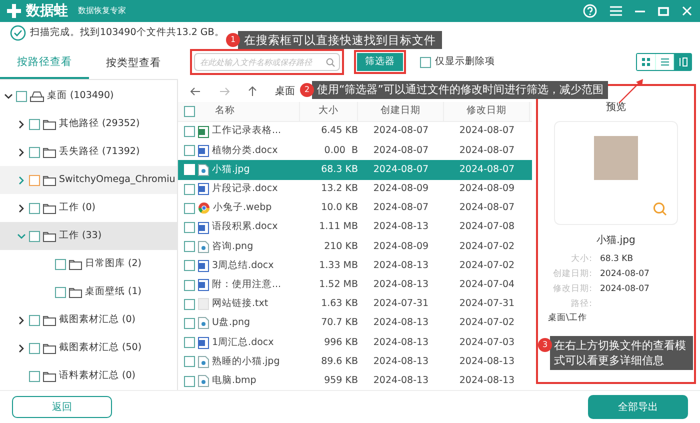 This screenshot has height=423, width=700. I want to click on file-size: 1.63 KB, so click(339, 304).